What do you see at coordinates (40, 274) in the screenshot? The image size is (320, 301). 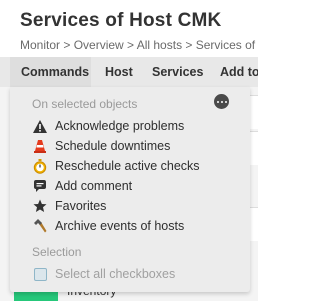 I see `checkbox-icon` at bounding box center [40, 274].